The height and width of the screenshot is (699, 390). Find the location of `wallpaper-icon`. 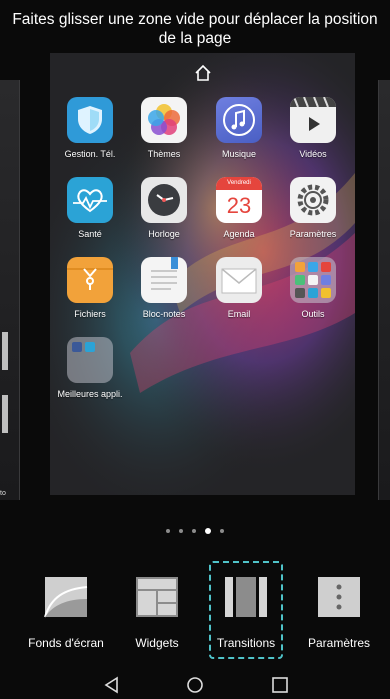

wallpaper-icon is located at coordinates (66, 597).